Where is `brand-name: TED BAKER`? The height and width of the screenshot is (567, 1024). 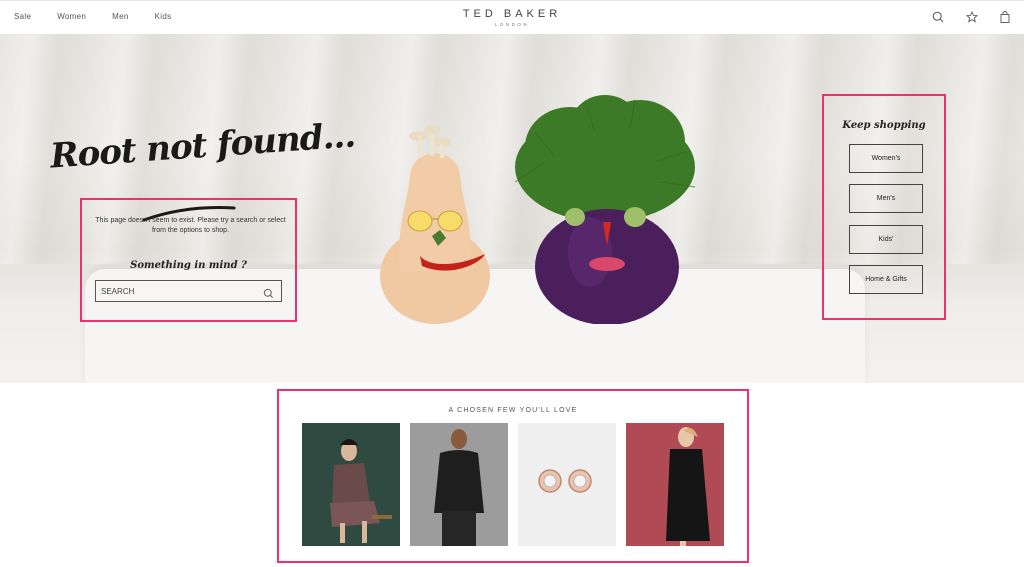 brand-name: TED BAKER is located at coordinates (512, 14).